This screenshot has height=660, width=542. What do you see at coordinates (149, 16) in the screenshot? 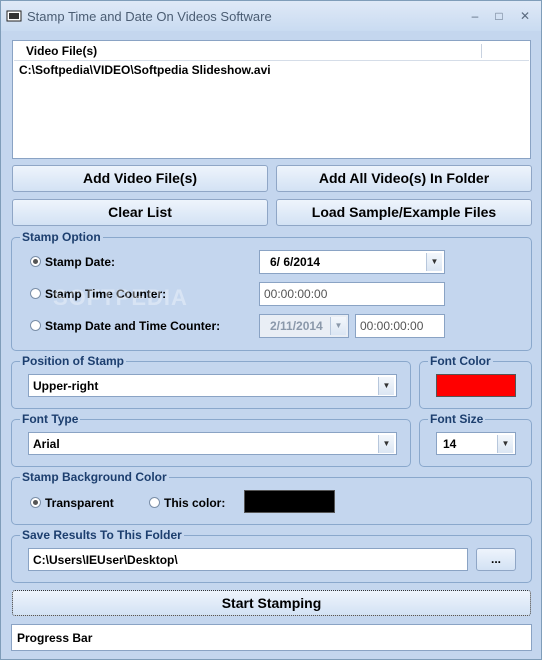
I see `window-title: Stamp Time and Date On Videos Software` at bounding box center [149, 16].